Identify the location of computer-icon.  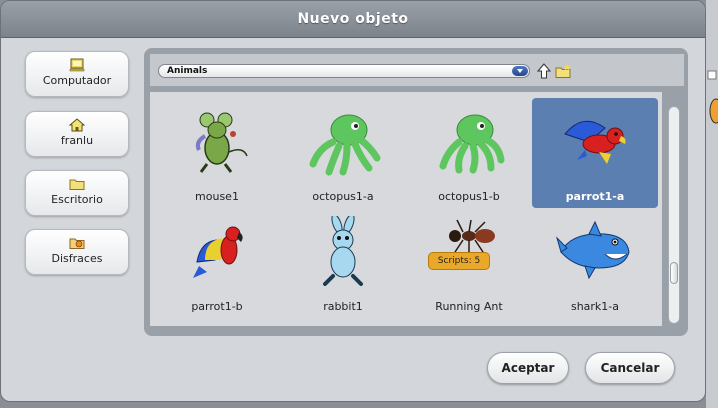
(77, 65).